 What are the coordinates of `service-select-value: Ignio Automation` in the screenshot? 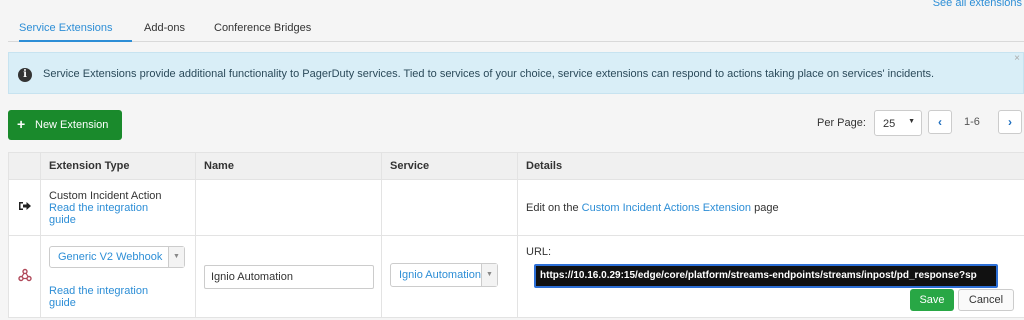 It's located at (440, 275).